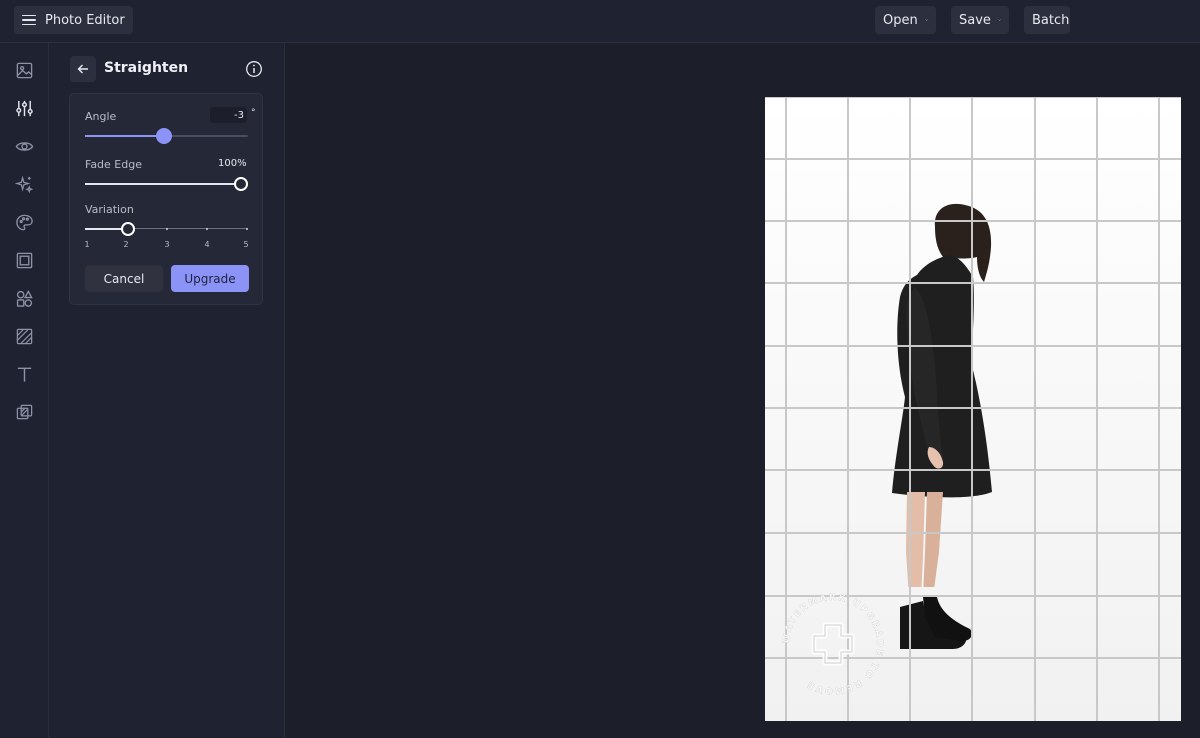 This screenshot has height=738, width=1200. Describe the element at coordinates (975, 20) in the screenshot. I see `save-button-label: Save` at that location.